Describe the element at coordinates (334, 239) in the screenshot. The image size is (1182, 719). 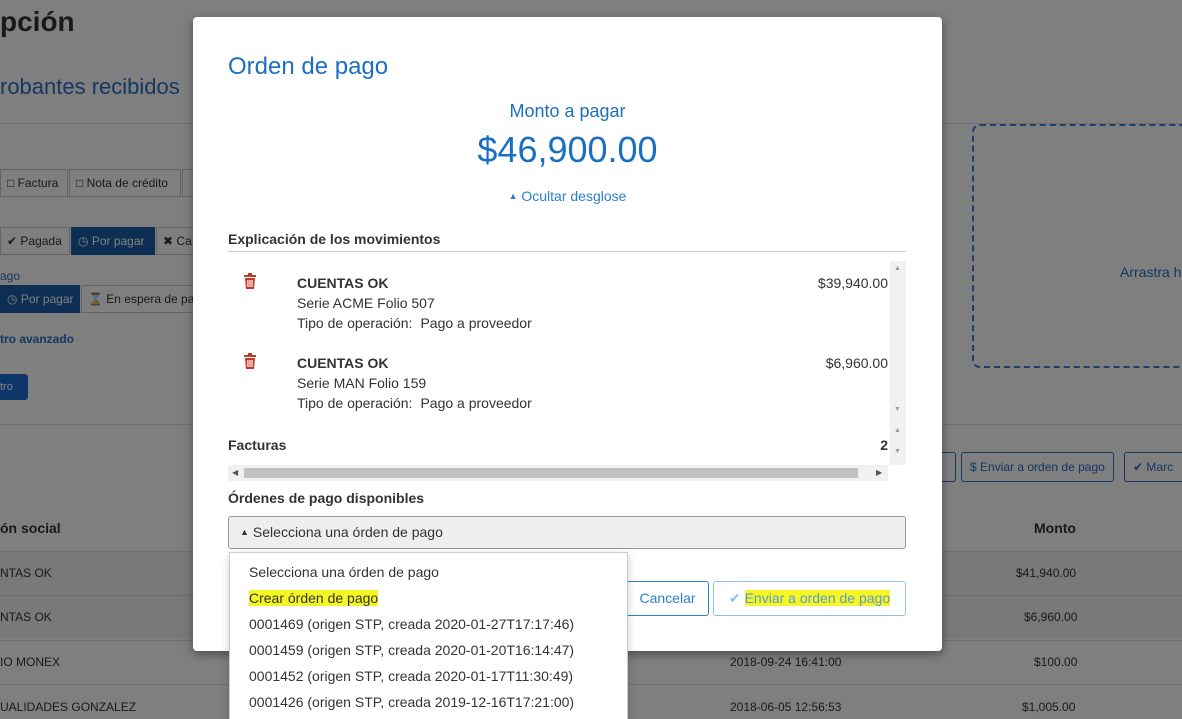
I see `movements-heading: Explicación de los movimientos` at that location.